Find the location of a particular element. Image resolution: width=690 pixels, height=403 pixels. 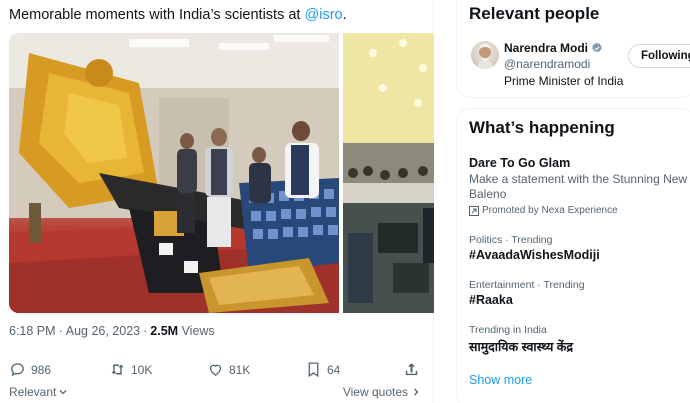

avatar is located at coordinates (485, 55).